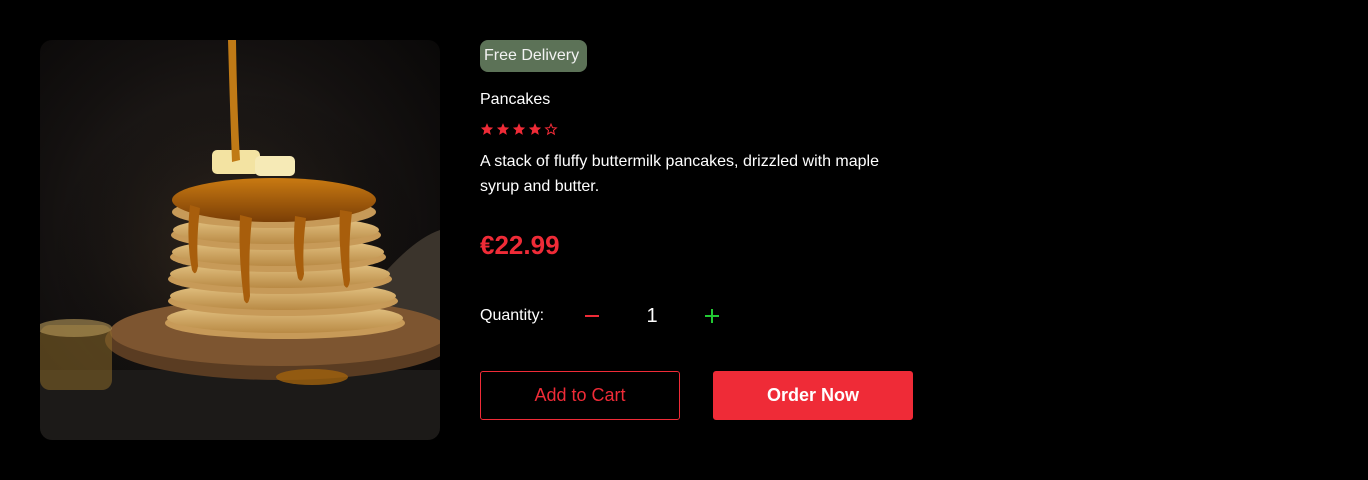 This screenshot has width=1368, height=480. Describe the element at coordinates (610, 316) in the screenshot. I see `quantity-selector: Quantity: 1` at that location.